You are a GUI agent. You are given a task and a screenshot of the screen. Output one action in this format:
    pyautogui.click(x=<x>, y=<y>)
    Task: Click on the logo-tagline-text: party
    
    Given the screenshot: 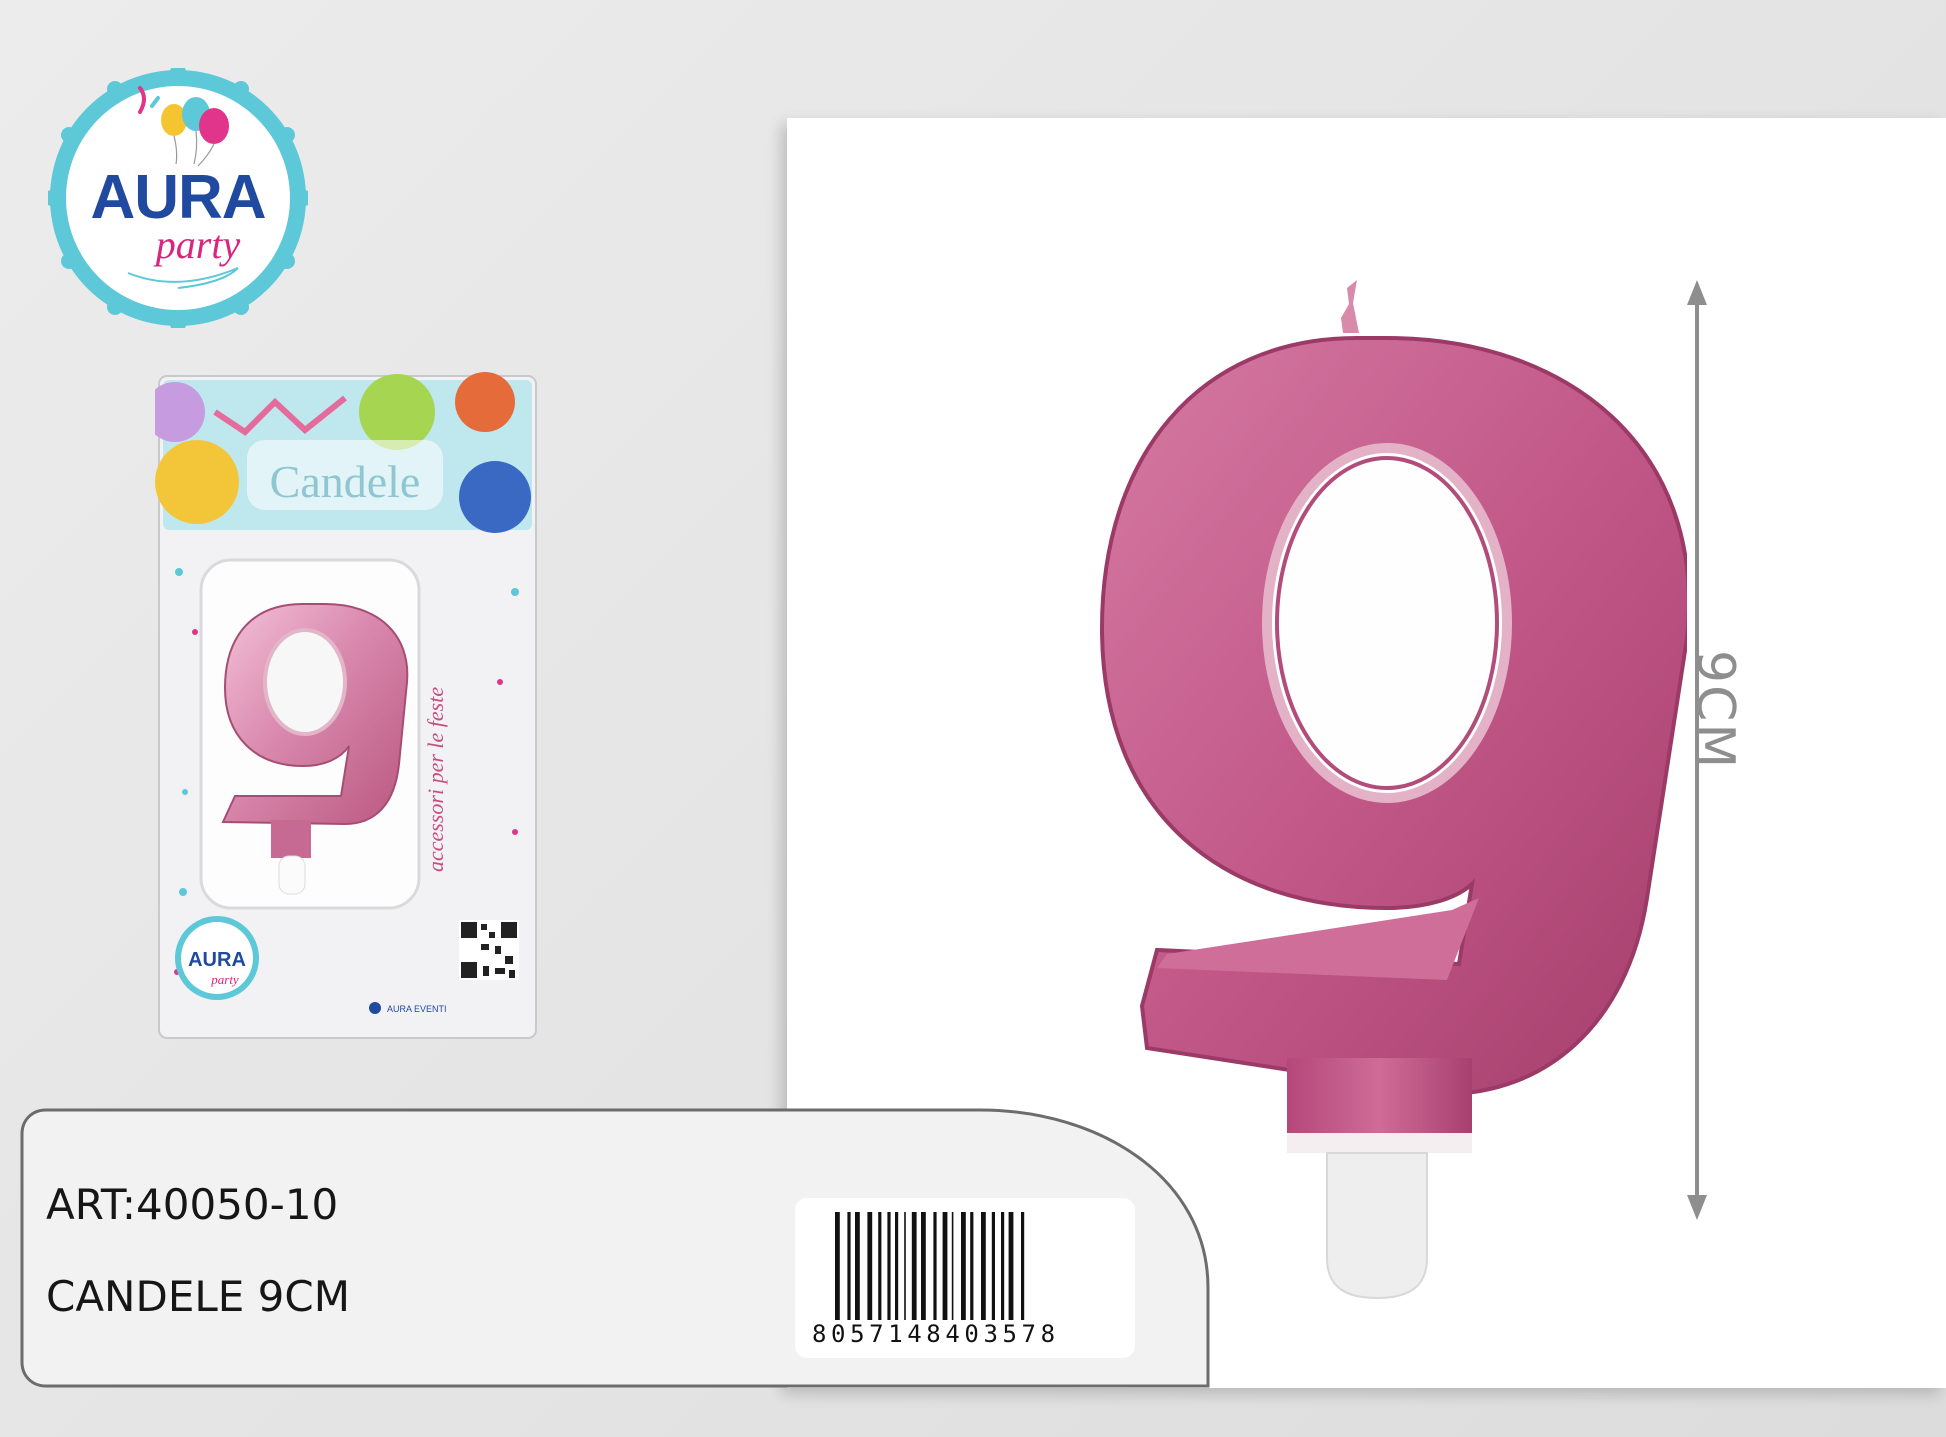 What is the action you would take?
    pyautogui.click(x=197, y=244)
    